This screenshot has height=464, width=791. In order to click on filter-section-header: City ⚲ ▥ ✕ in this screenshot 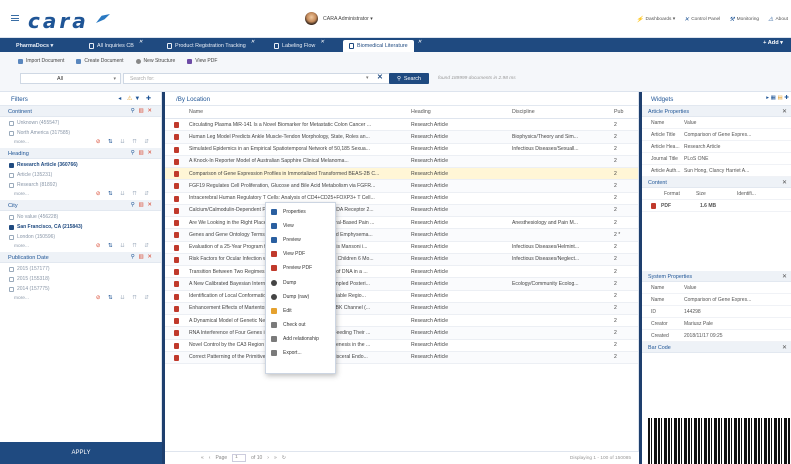, I will do `click(80, 205)`.